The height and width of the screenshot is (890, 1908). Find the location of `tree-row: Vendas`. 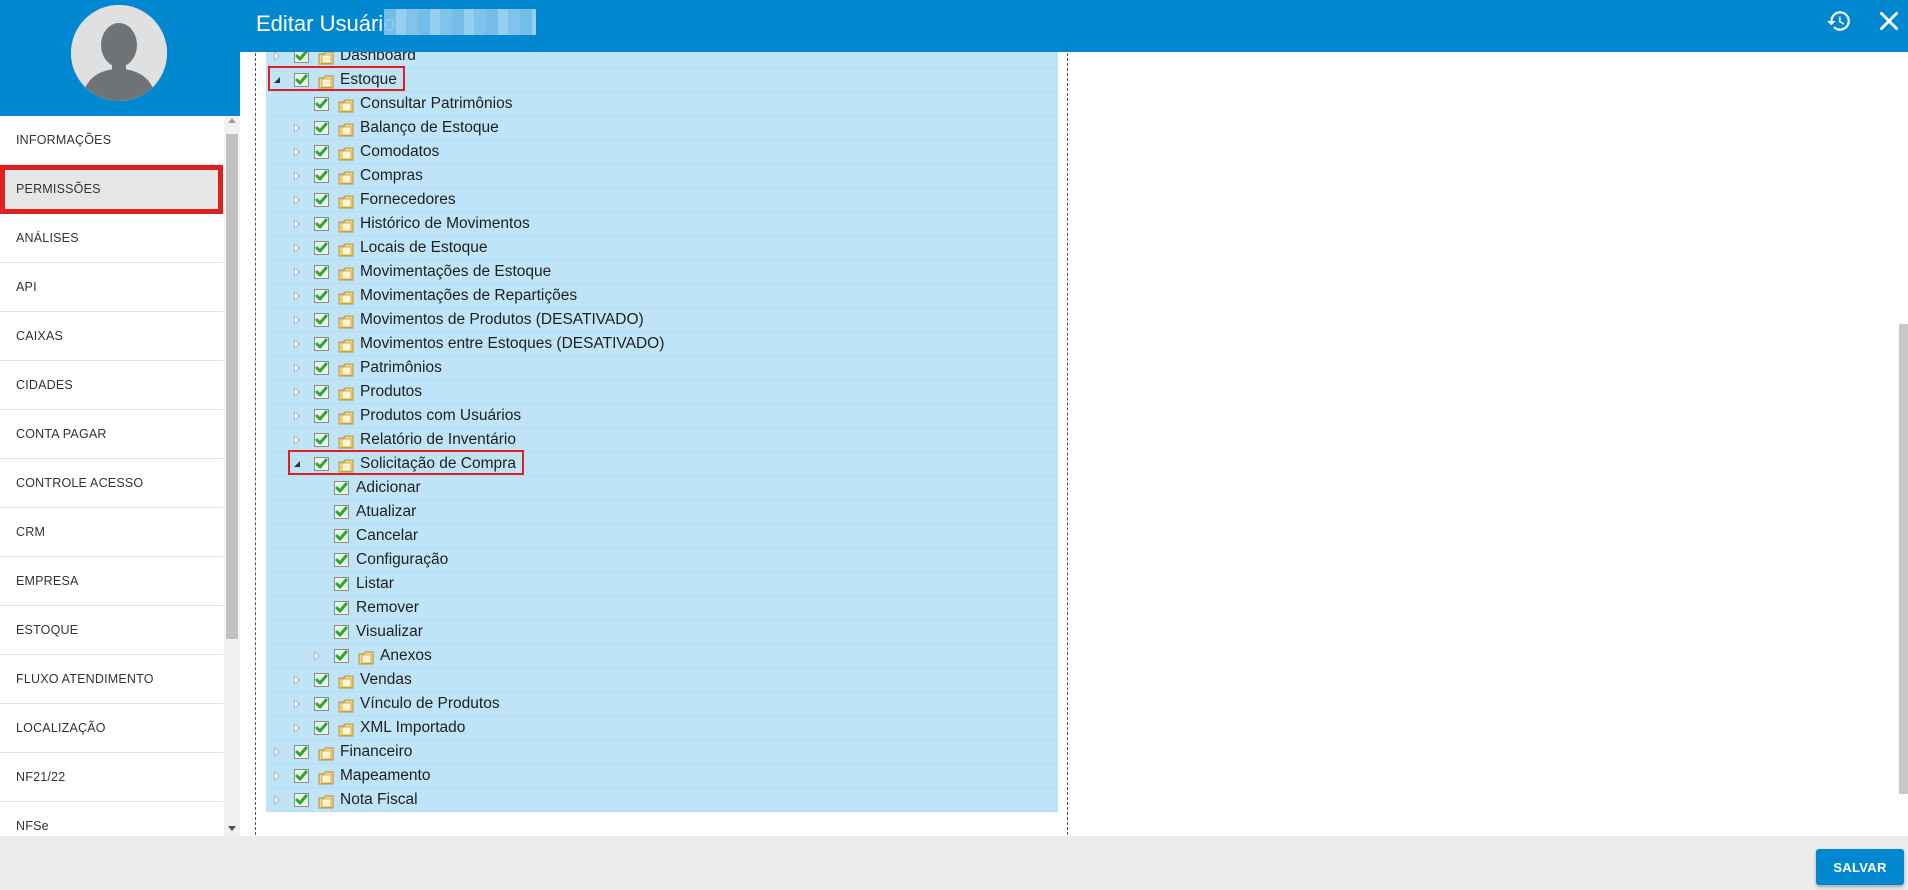

tree-row: Vendas is located at coordinates (662, 680).